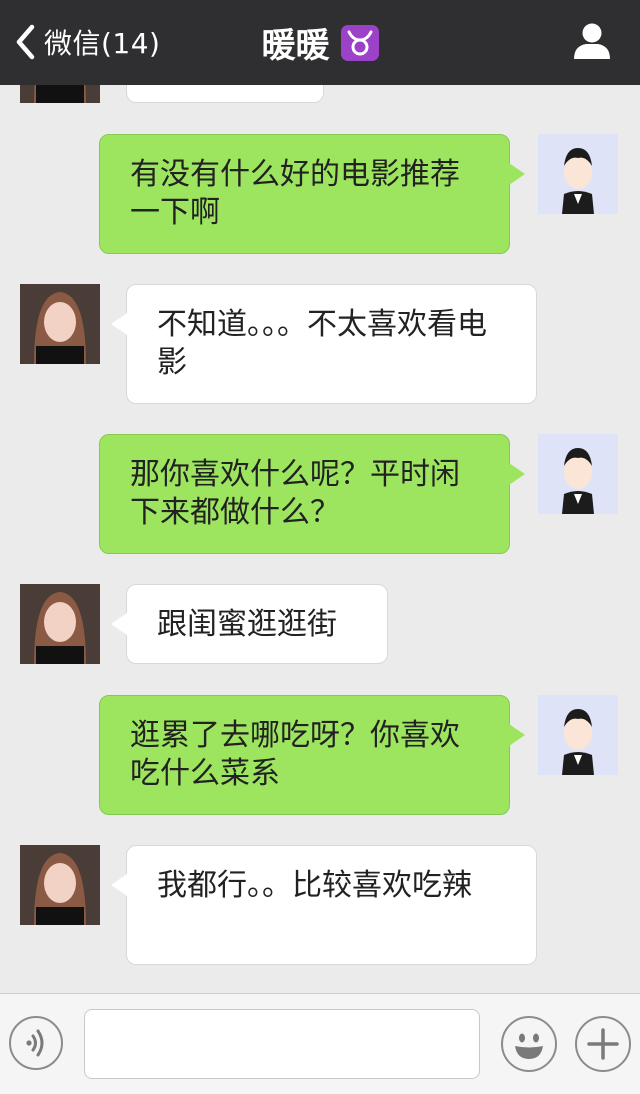 This screenshot has height=1094, width=640. I want to click on more-button, so click(603, 1044).